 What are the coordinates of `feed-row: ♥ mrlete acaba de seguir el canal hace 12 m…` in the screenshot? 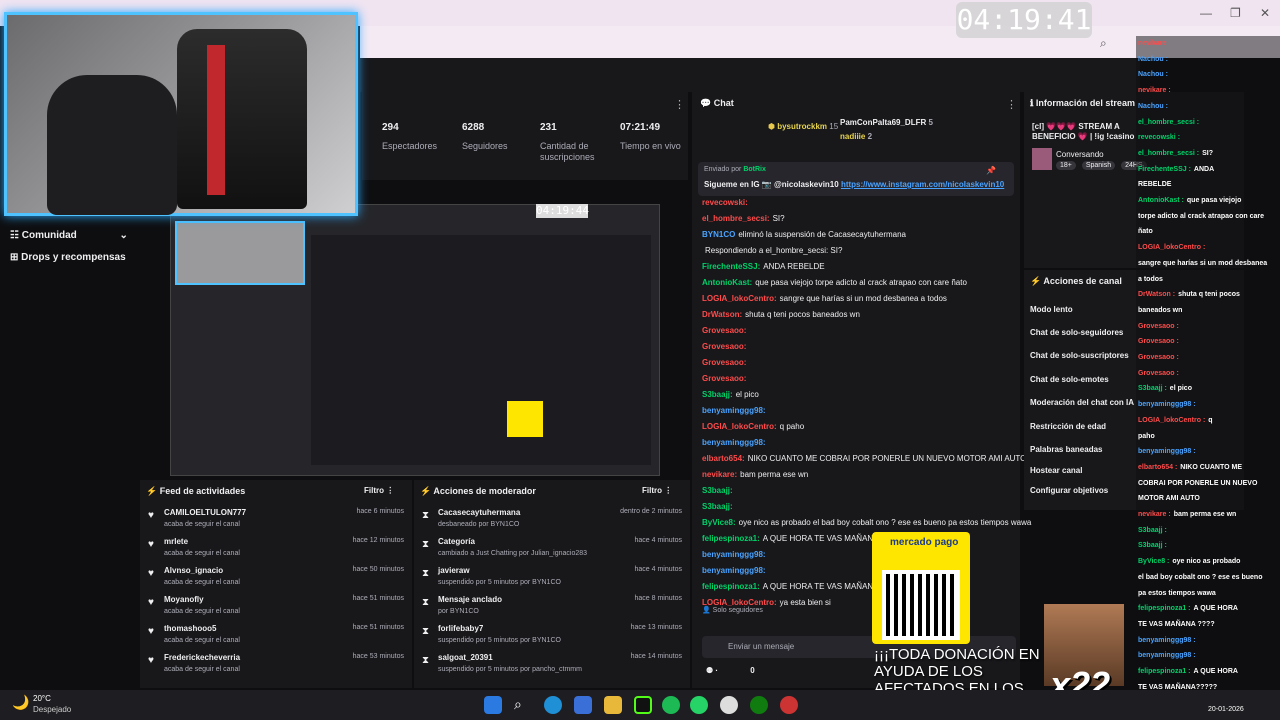 It's located at (276, 551).